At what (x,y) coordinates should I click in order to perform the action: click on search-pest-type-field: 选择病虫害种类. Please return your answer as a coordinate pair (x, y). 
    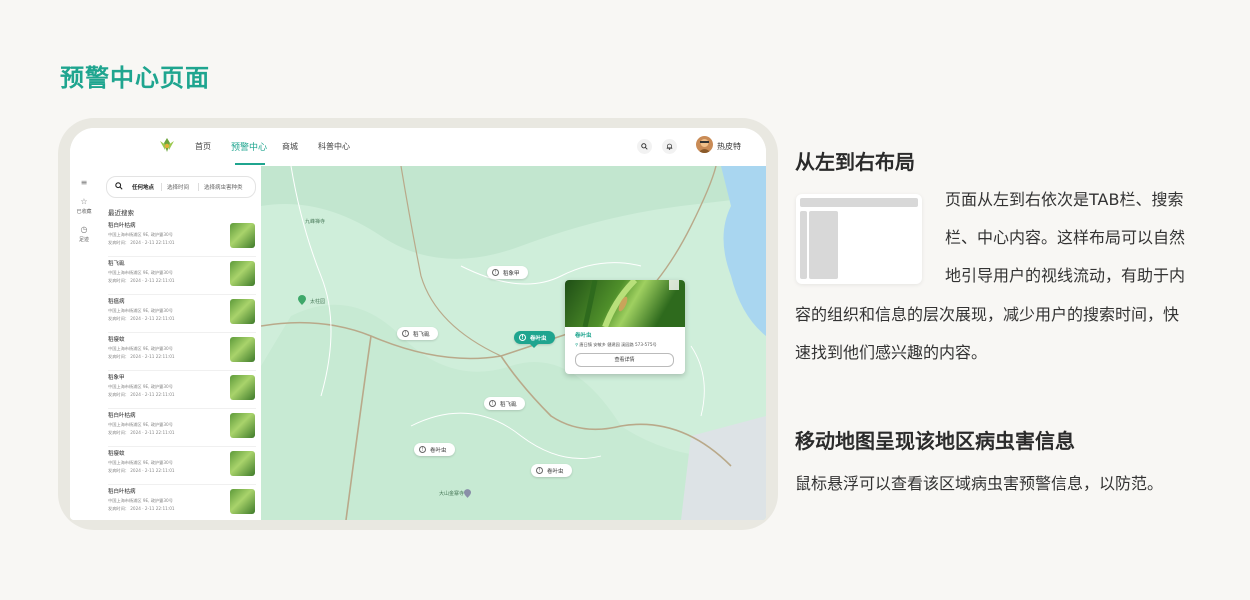
    Looking at the image, I should click on (223, 187).